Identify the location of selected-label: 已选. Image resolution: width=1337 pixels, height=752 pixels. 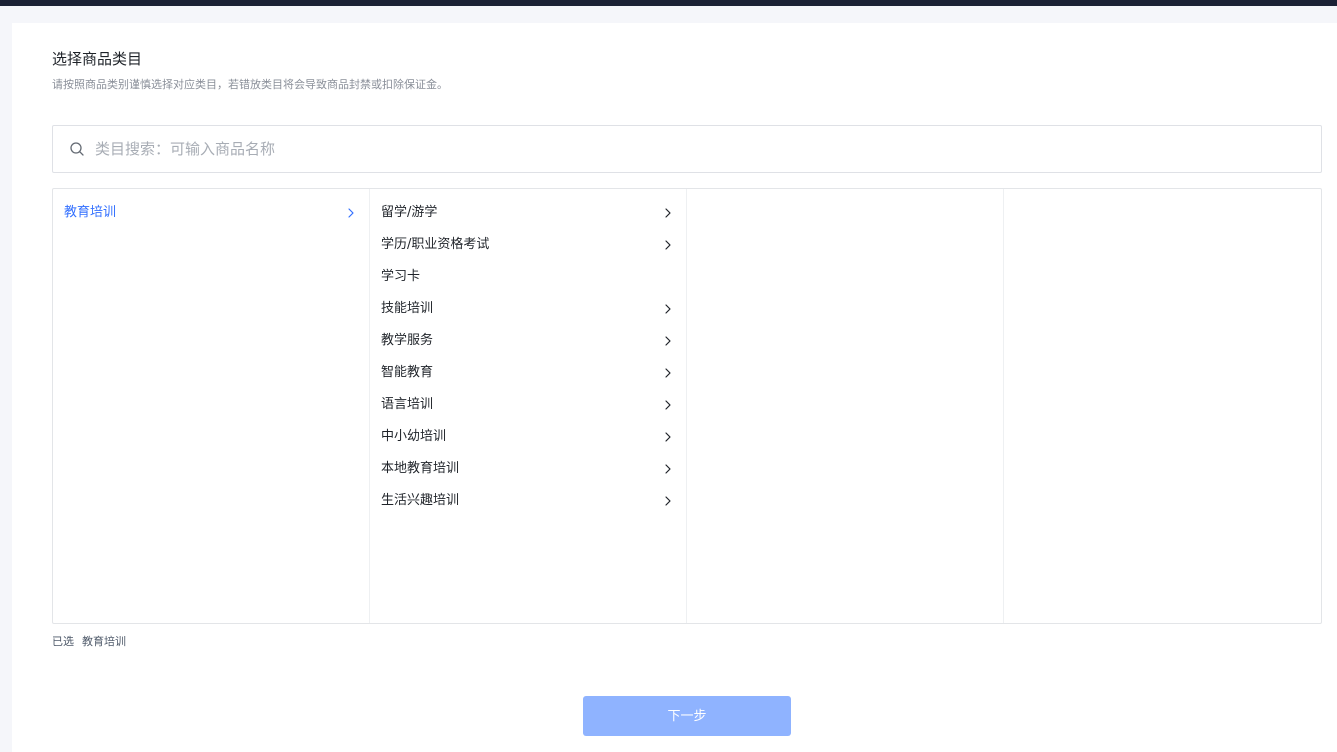
(63, 641).